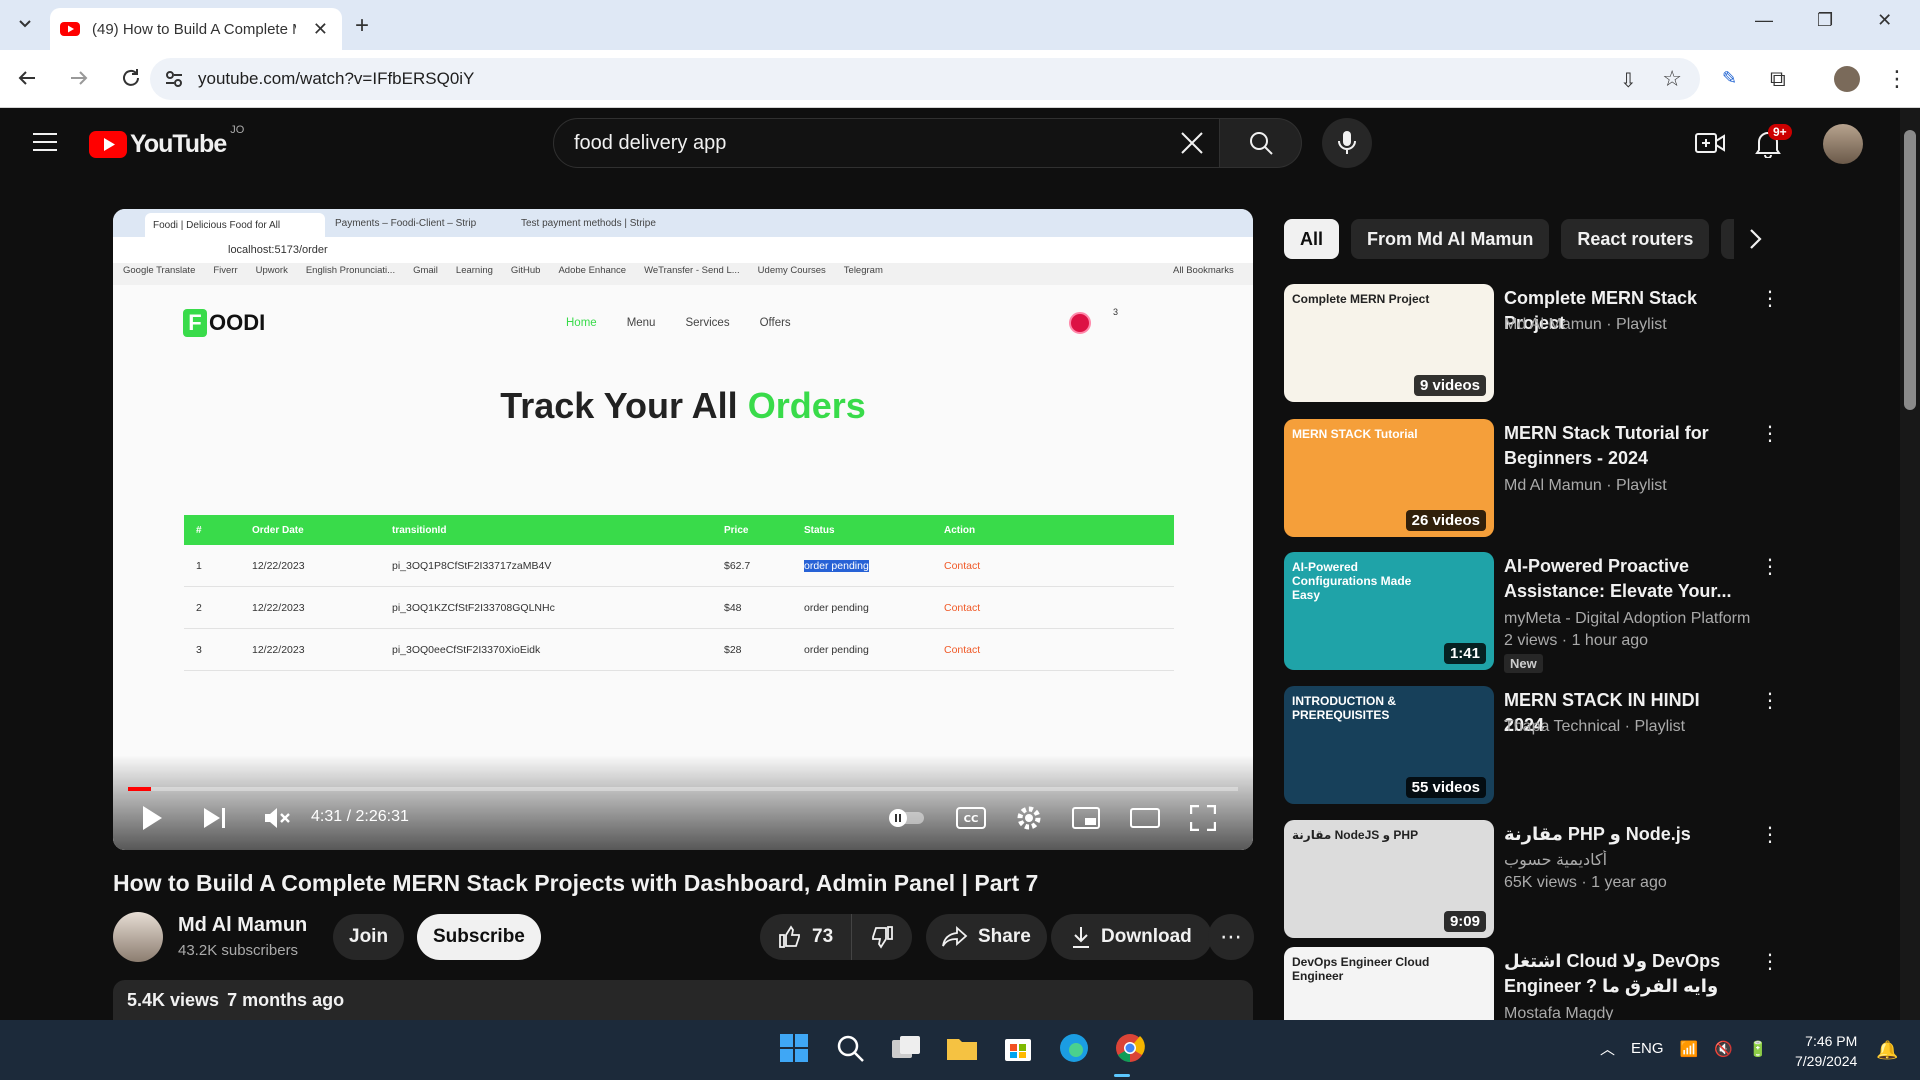 Image resolution: width=1920 pixels, height=1080 pixels. What do you see at coordinates (1145, 818) in the screenshot?
I see `theater-mode-icon` at bounding box center [1145, 818].